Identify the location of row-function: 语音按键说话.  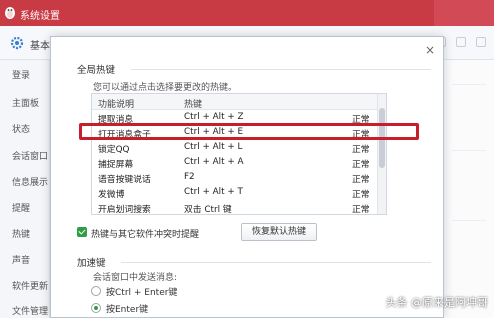
(124, 180).